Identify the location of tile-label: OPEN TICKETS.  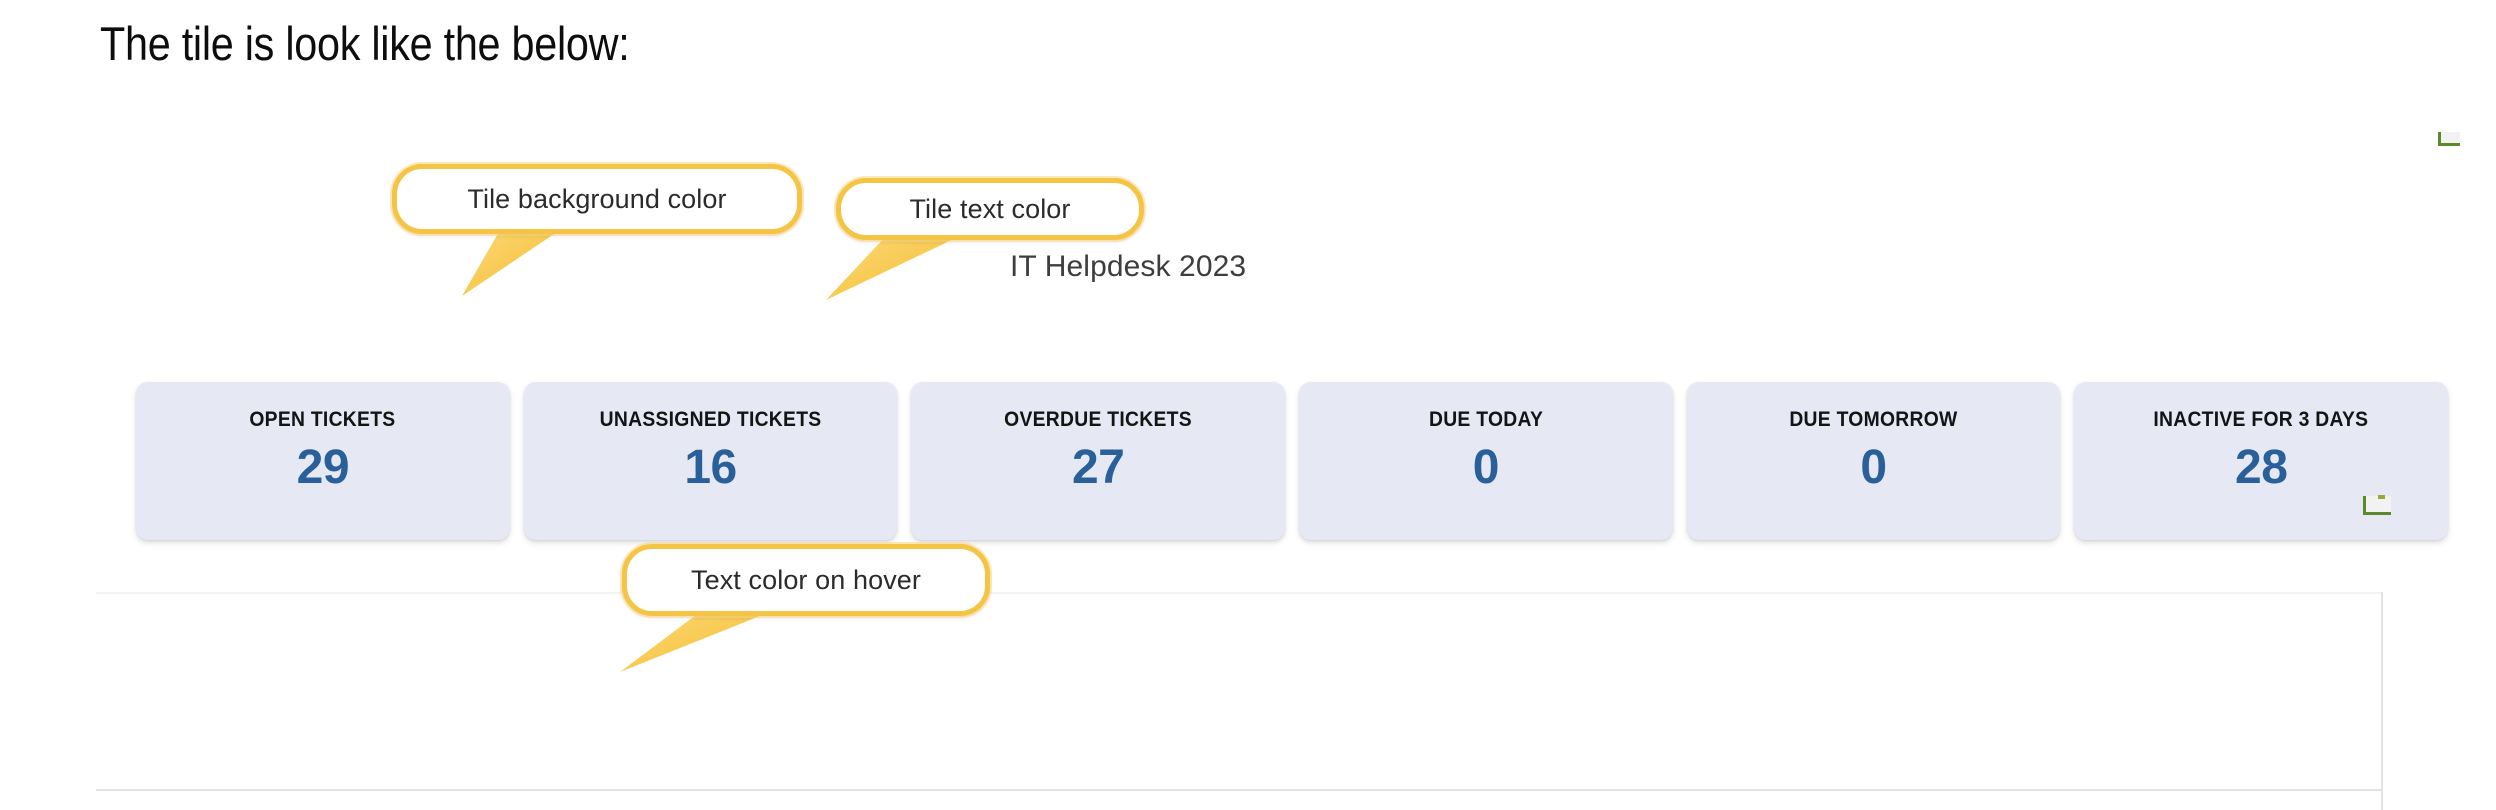
(322, 419).